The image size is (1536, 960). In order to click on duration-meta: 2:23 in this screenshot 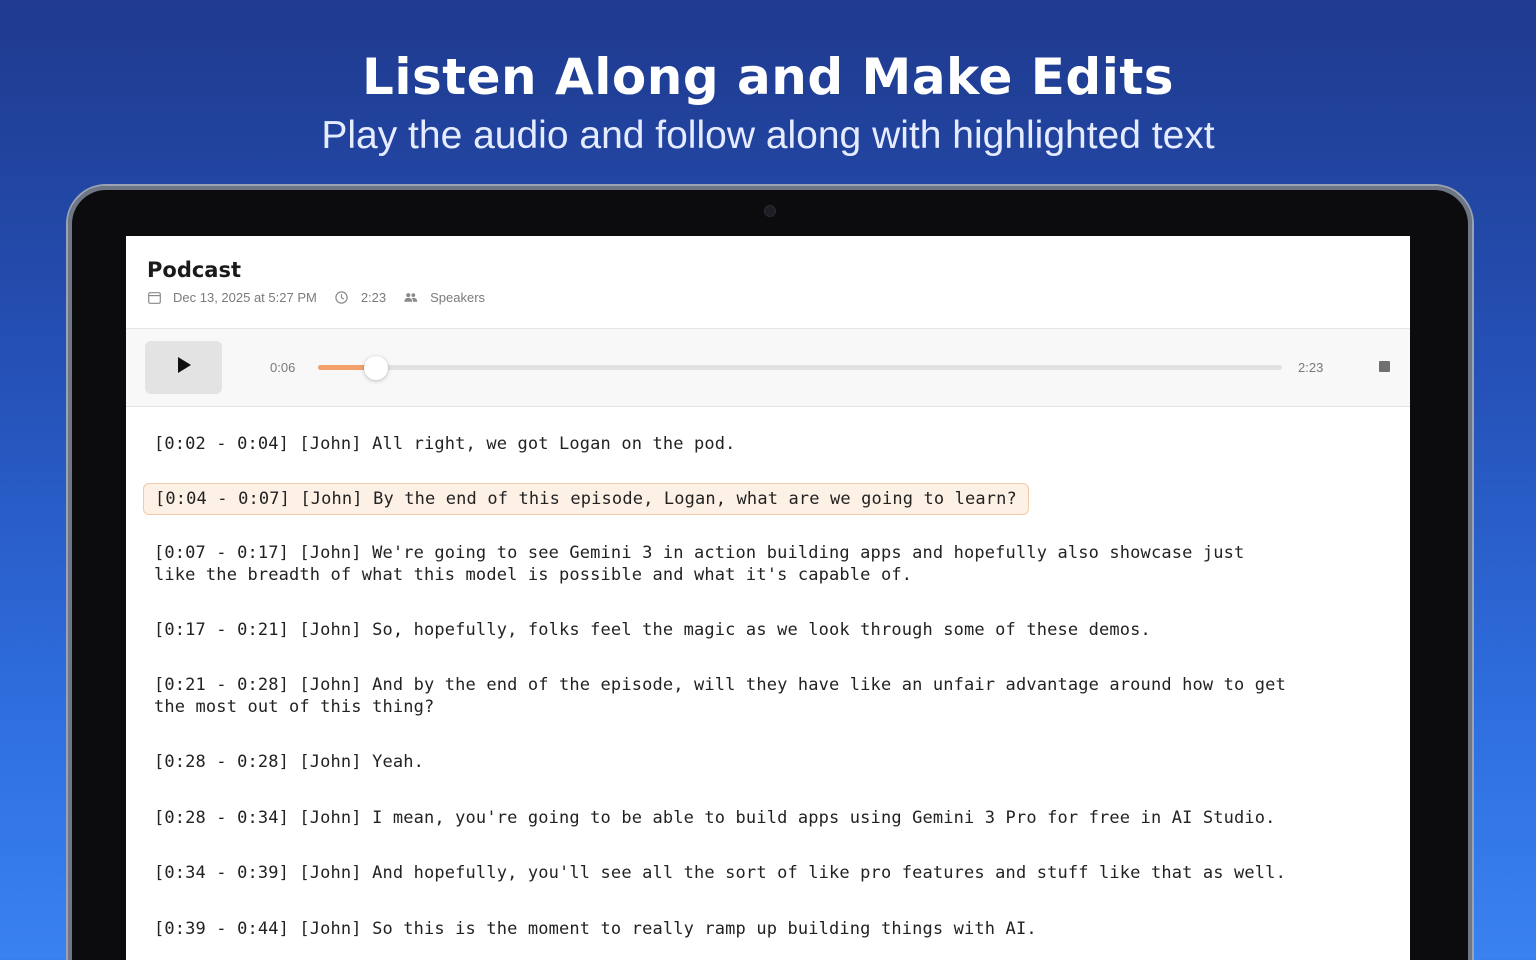, I will do `click(360, 297)`.